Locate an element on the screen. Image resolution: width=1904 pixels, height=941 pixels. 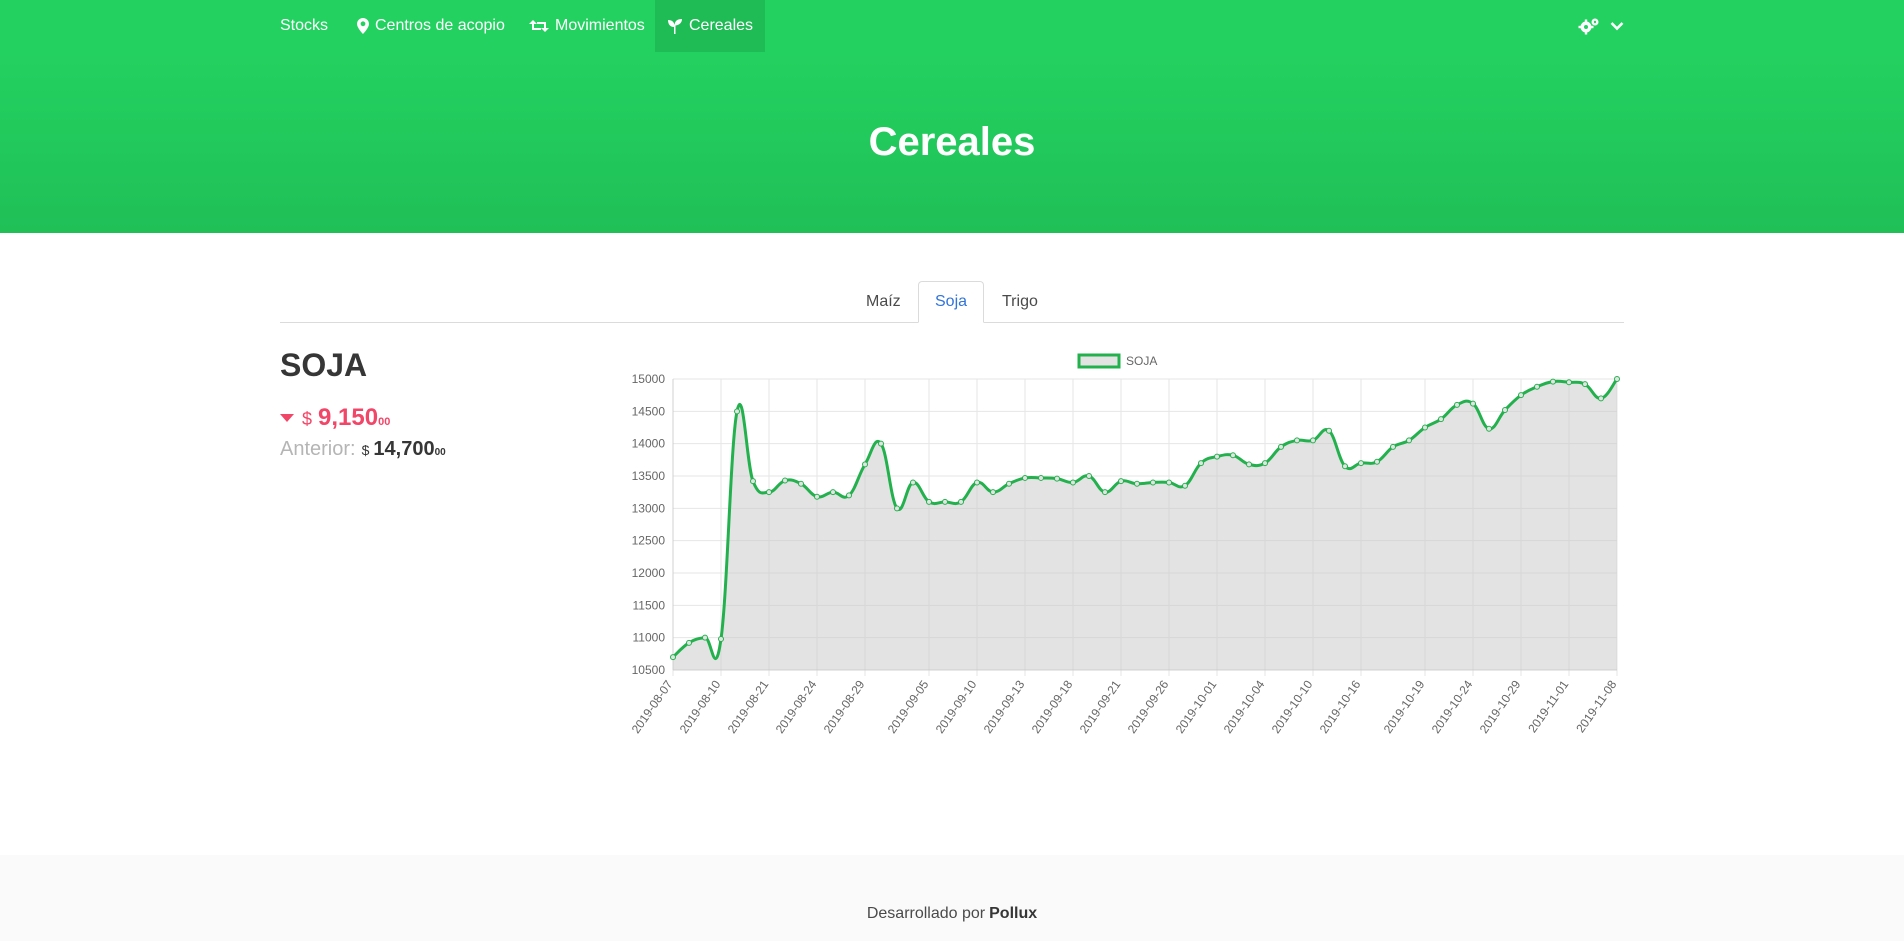
previous-price: Anterior: $ 14,700 00 is located at coordinates (363, 449).